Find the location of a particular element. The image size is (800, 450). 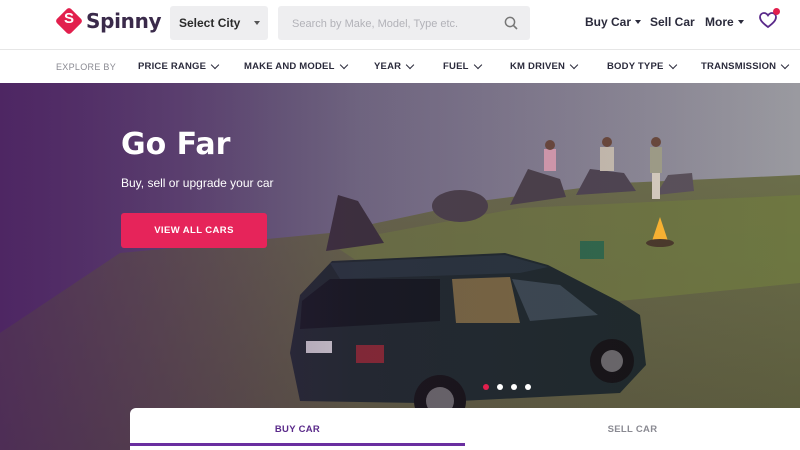

explore-by-label: EXPLORE BY is located at coordinates (86, 67).